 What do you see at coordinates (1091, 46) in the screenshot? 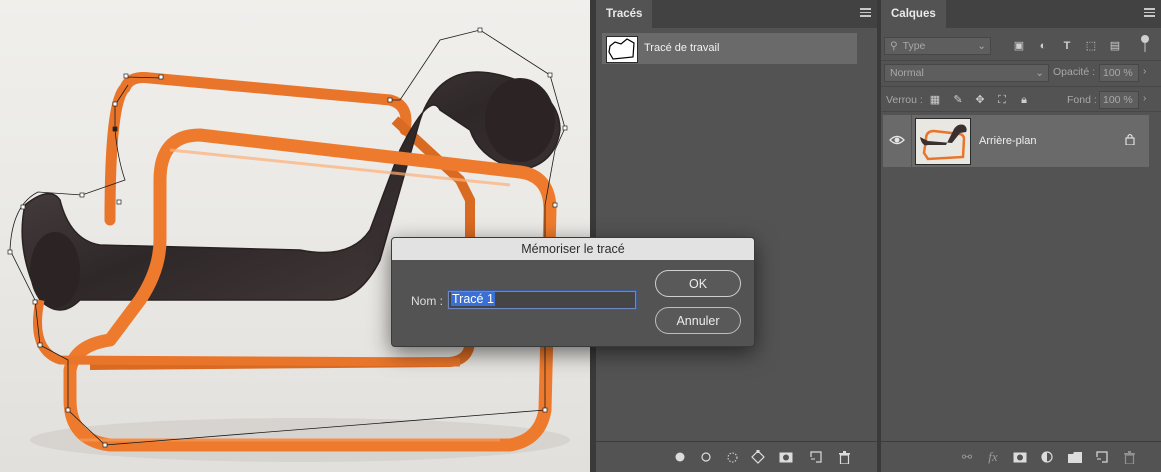
I see `filter-shape-icon: ⬚` at bounding box center [1091, 46].